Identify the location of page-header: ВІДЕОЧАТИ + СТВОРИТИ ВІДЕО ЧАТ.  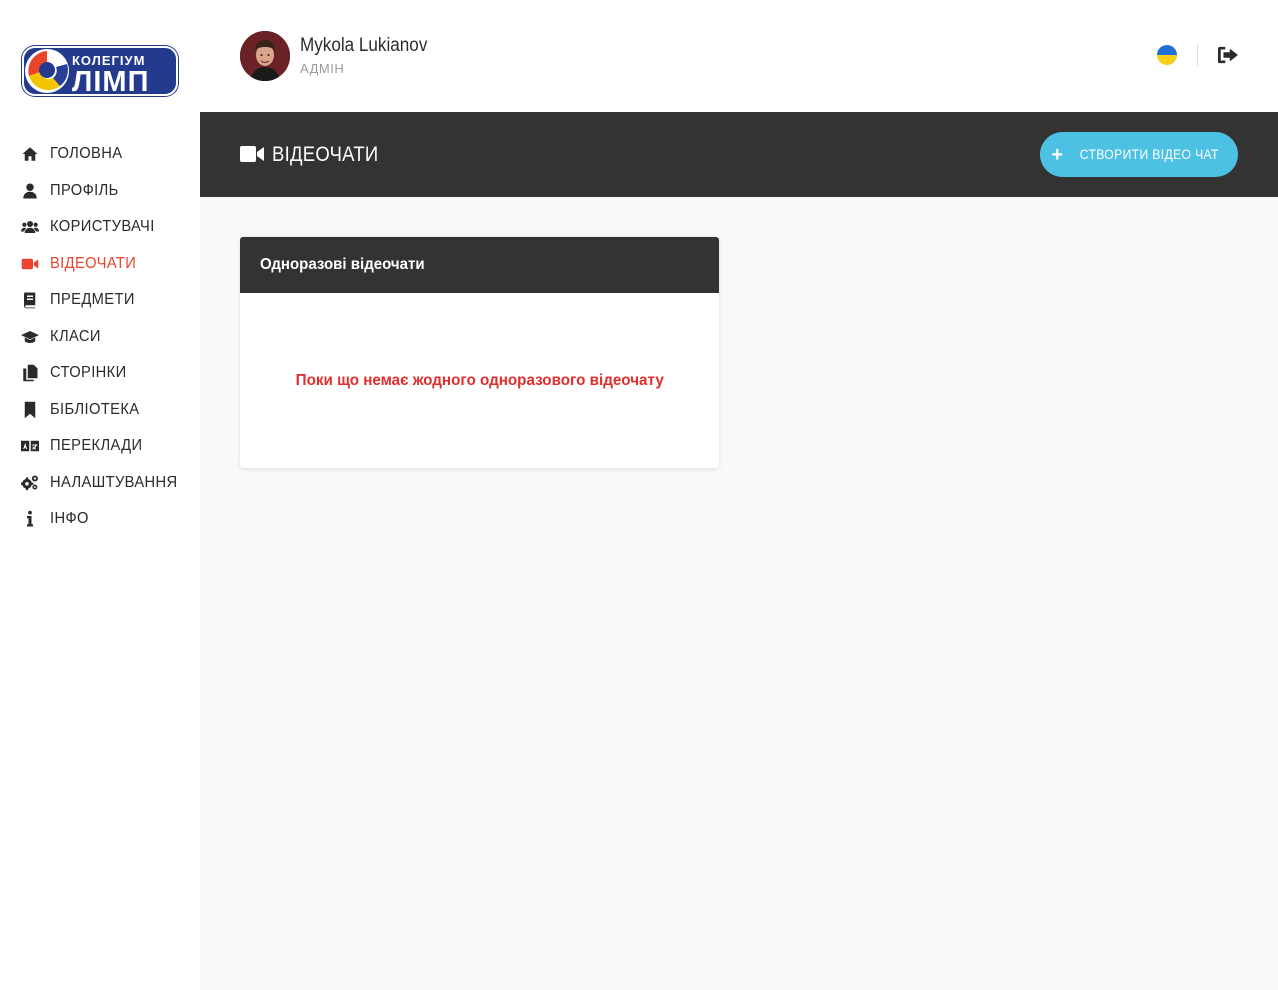
(739, 154).